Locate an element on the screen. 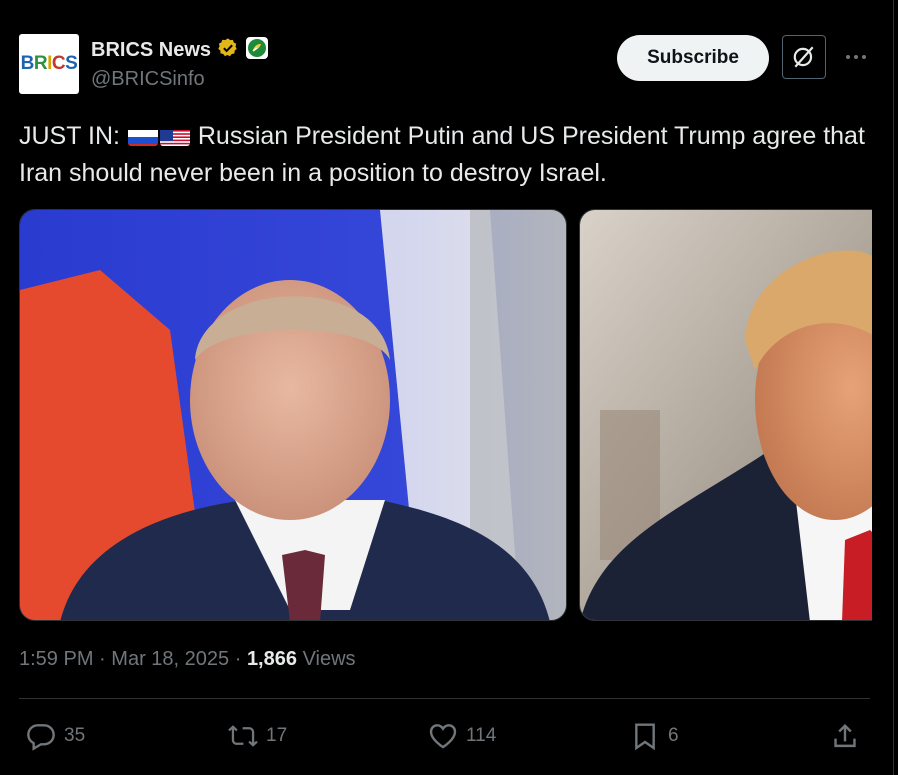 This screenshot has height=775, width=898. grok-button is located at coordinates (804, 57).